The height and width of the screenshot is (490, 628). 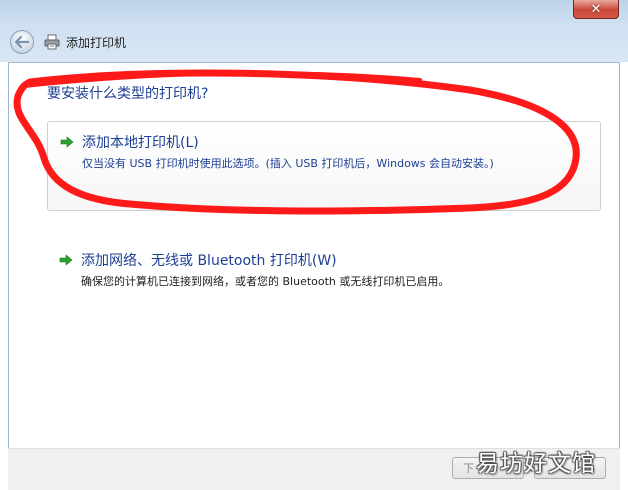 What do you see at coordinates (468, 468) in the screenshot?
I see `next-button-label: 下` at bounding box center [468, 468].